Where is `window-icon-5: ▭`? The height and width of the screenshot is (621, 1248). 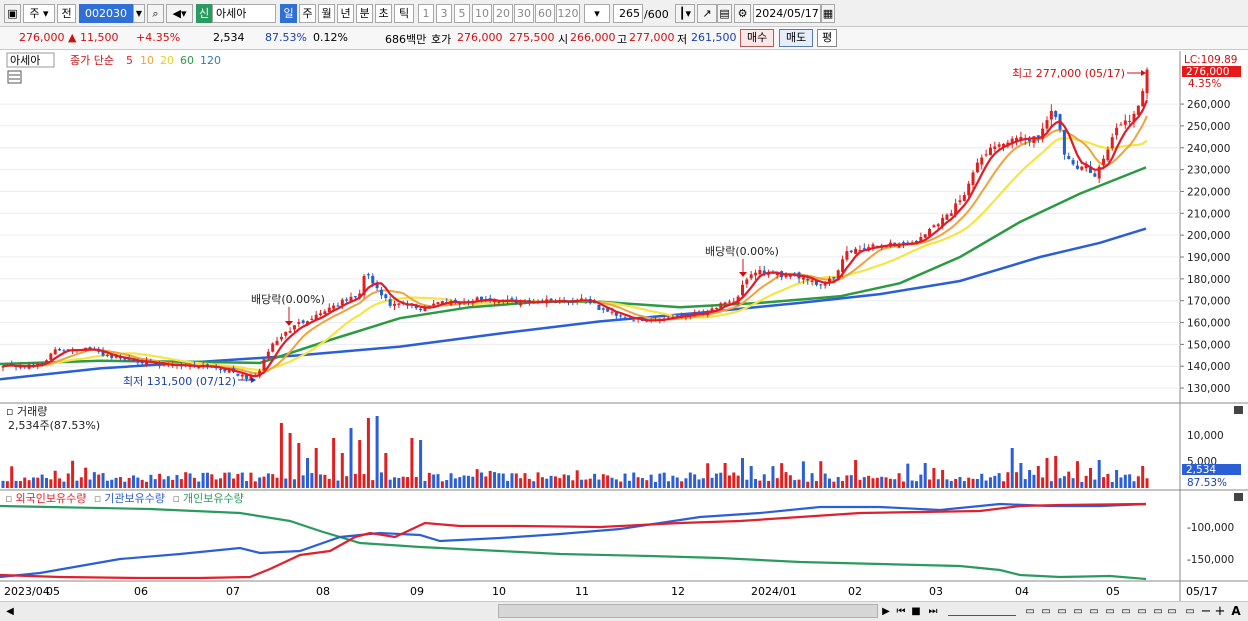 window-icon-5: ▭ is located at coordinates (1094, 611).